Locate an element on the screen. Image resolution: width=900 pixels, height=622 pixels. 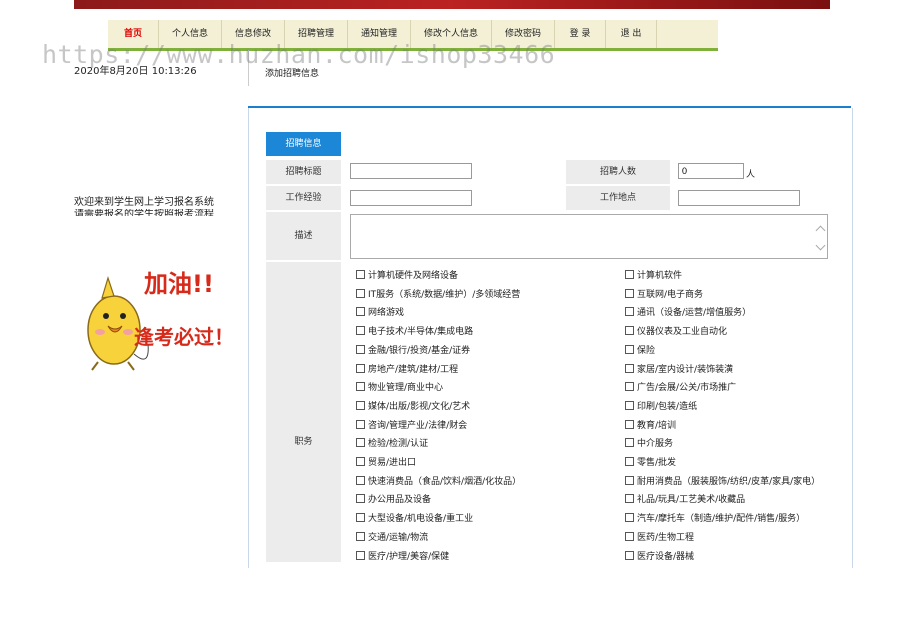
category-option: 计算机软件 is located at coordinates (653, 274).